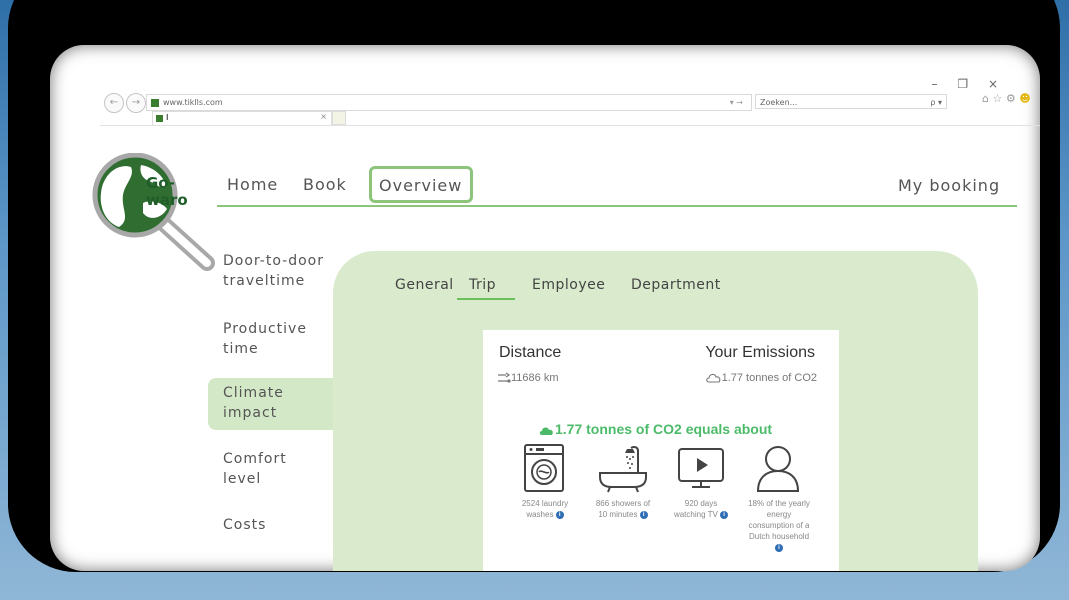 This screenshot has height=600, width=1069. What do you see at coordinates (273, 271) in the screenshot?
I see `side-item-door-to-door: Door-to-door traveltime` at bounding box center [273, 271].